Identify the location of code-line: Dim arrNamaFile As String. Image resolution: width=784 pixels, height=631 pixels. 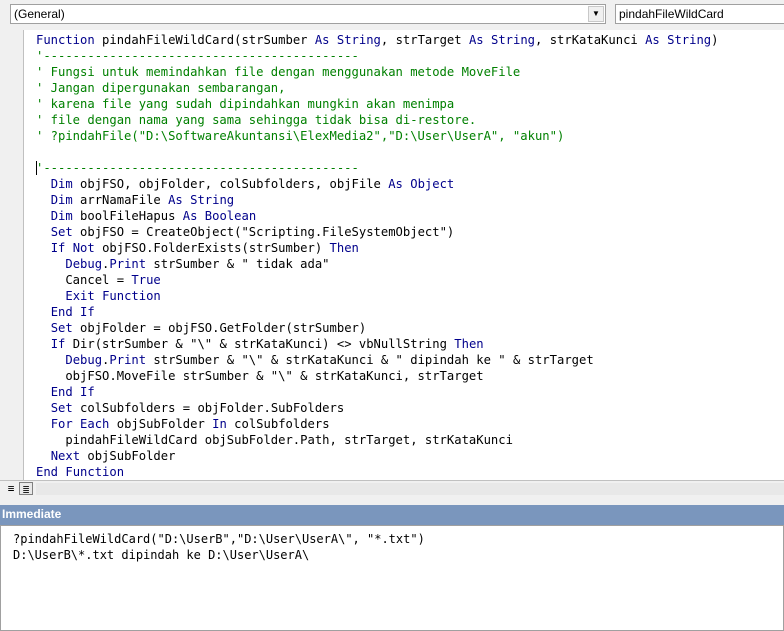
(410, 200).